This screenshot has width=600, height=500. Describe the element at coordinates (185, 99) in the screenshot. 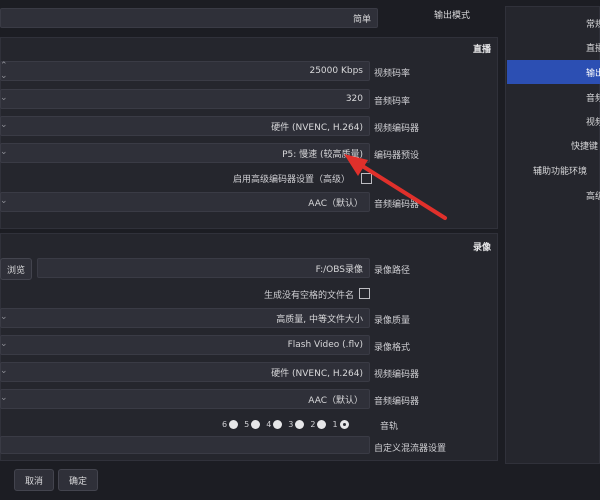

I see `audio-bitrate-select: 320` at that location.